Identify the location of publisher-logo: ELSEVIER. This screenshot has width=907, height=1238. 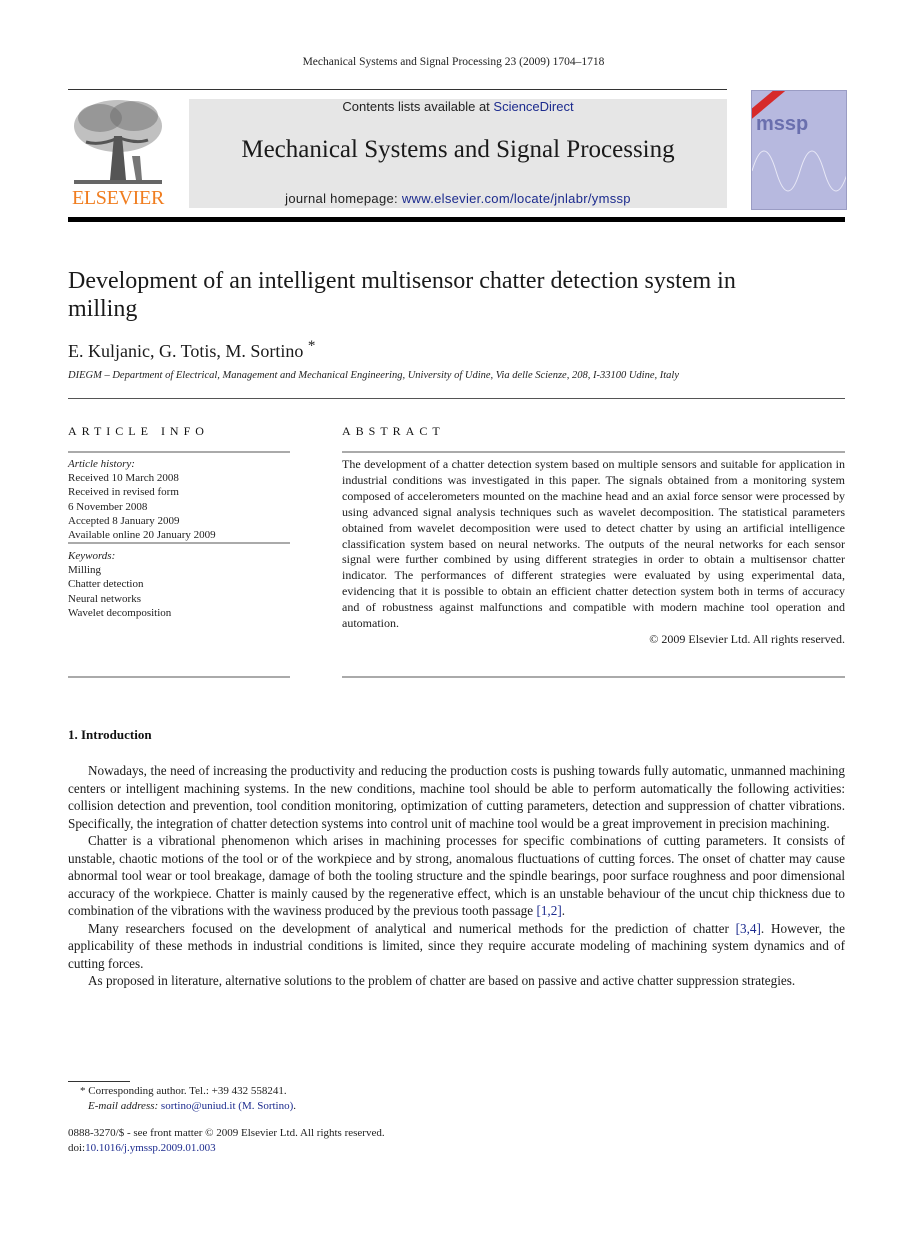
(118, 153).